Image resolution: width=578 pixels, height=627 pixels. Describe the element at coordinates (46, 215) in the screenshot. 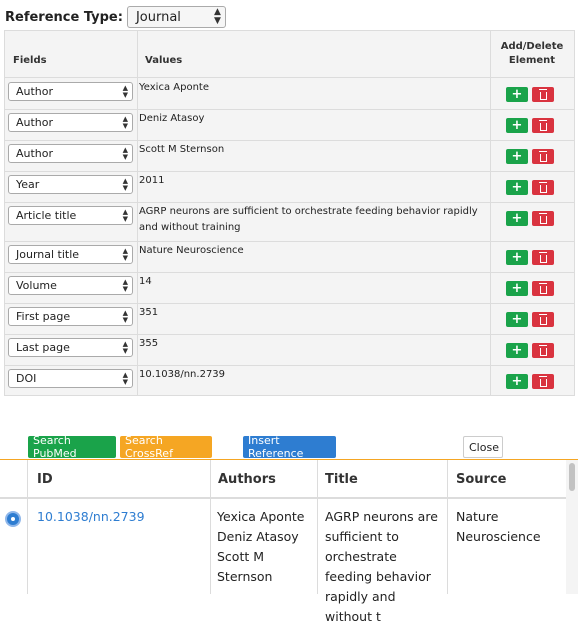

I see `field-type-value: Article title` at that location.